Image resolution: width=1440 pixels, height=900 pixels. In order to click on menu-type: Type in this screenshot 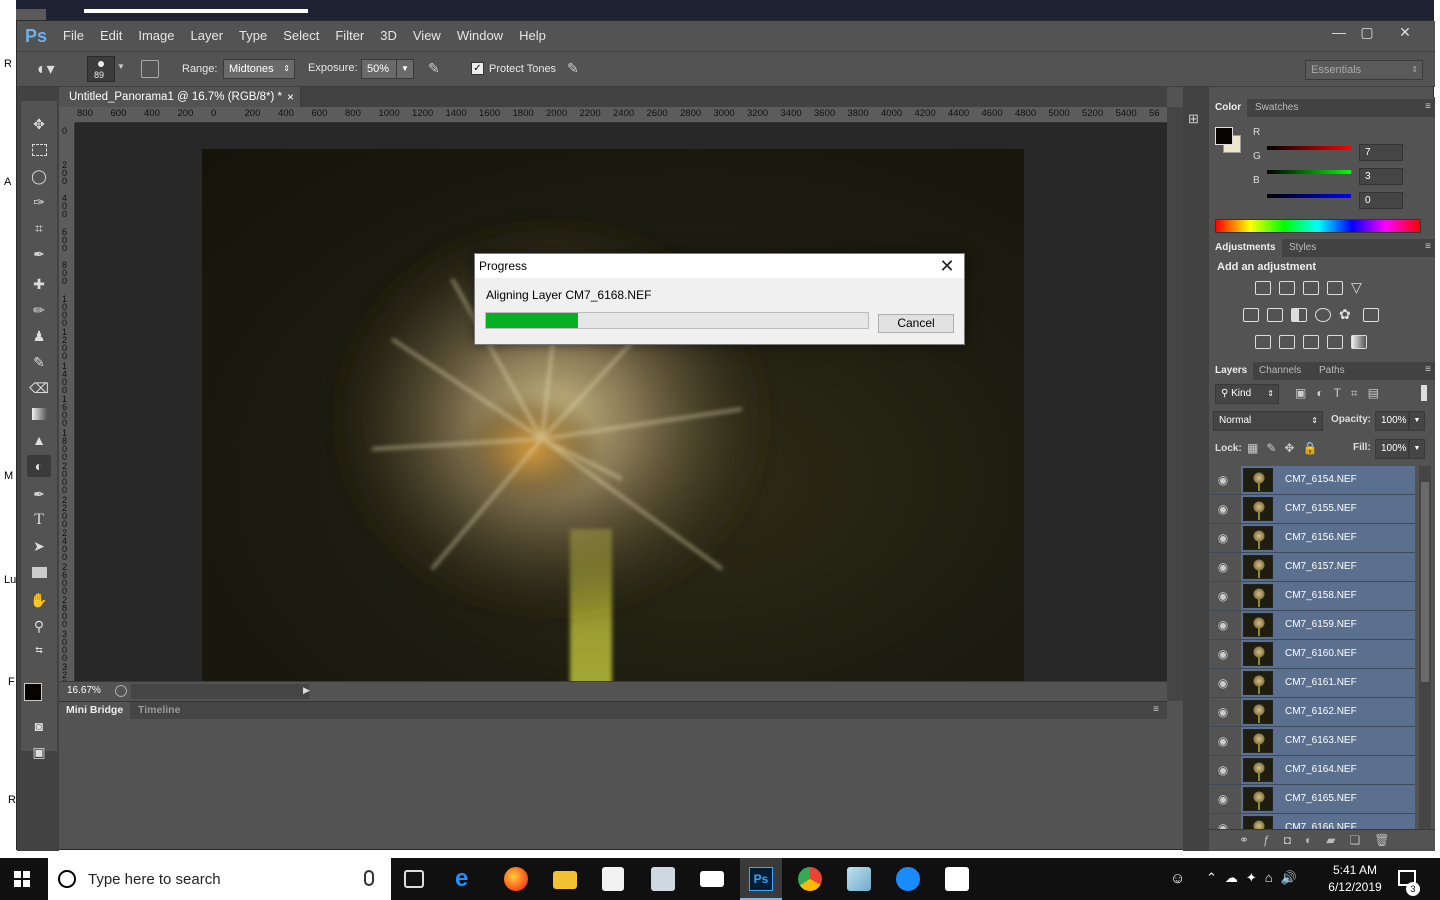, I will do `click(253, 36)`.